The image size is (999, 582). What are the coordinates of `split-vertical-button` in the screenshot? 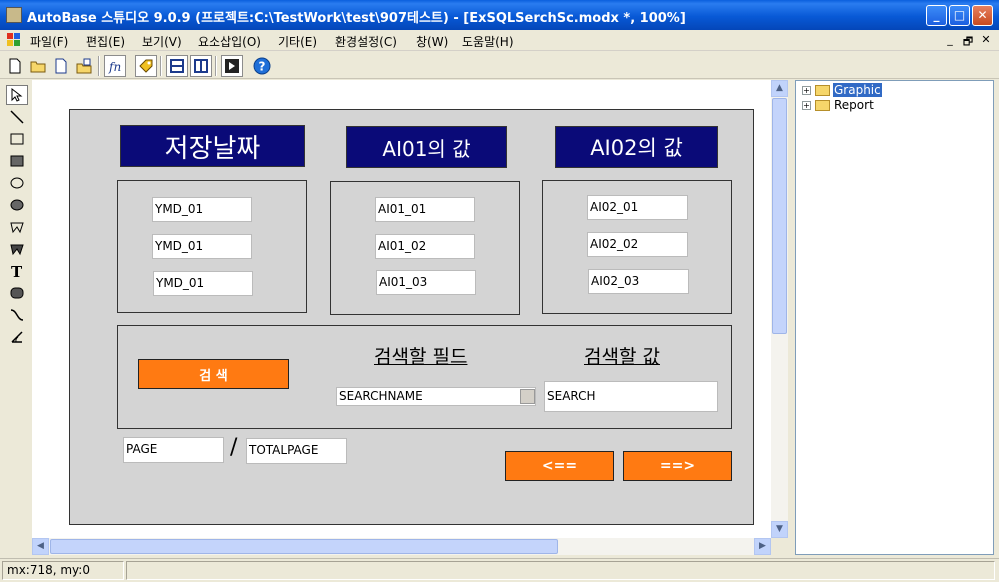 It's located at (201, 66).